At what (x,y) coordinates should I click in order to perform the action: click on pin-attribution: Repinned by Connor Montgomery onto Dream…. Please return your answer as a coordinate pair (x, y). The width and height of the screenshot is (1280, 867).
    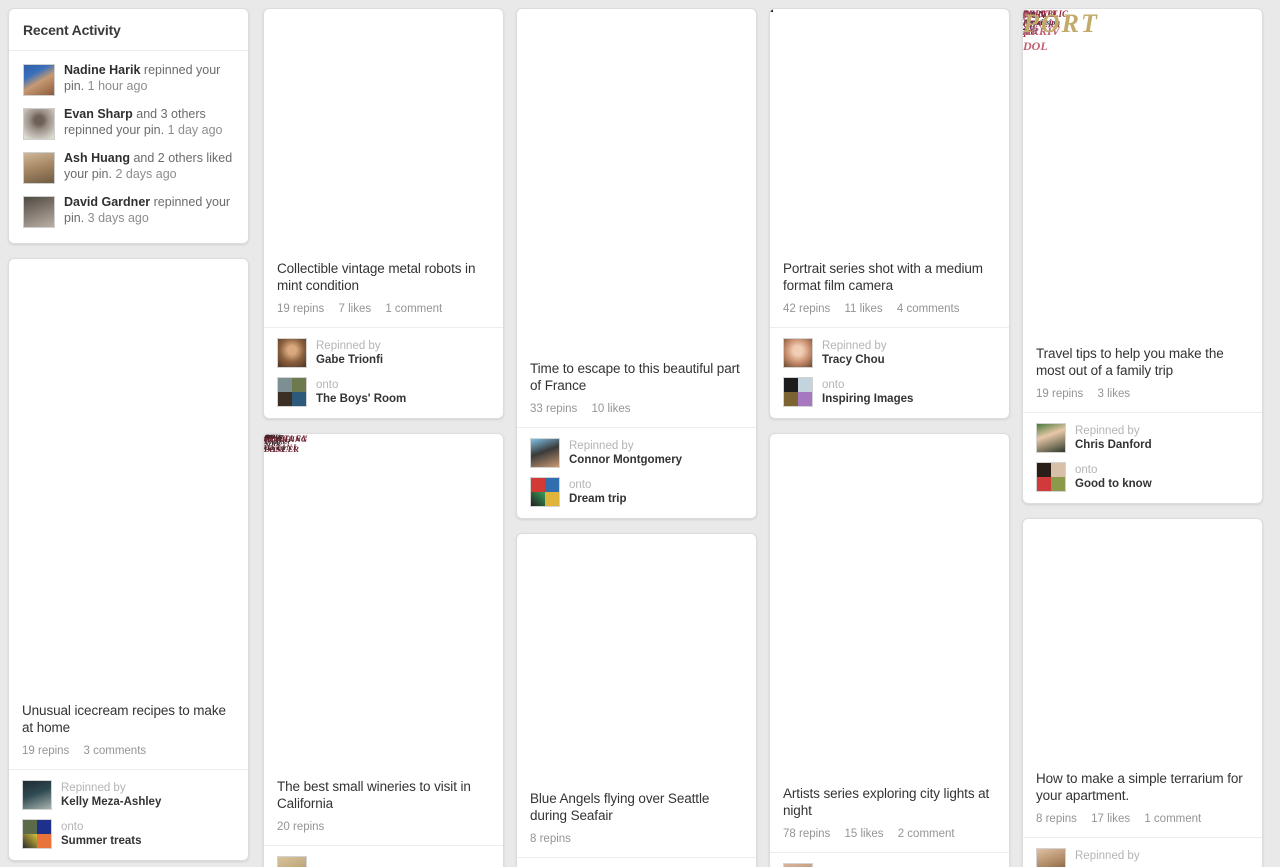
    Looking at the image, I should click on (636, 472).